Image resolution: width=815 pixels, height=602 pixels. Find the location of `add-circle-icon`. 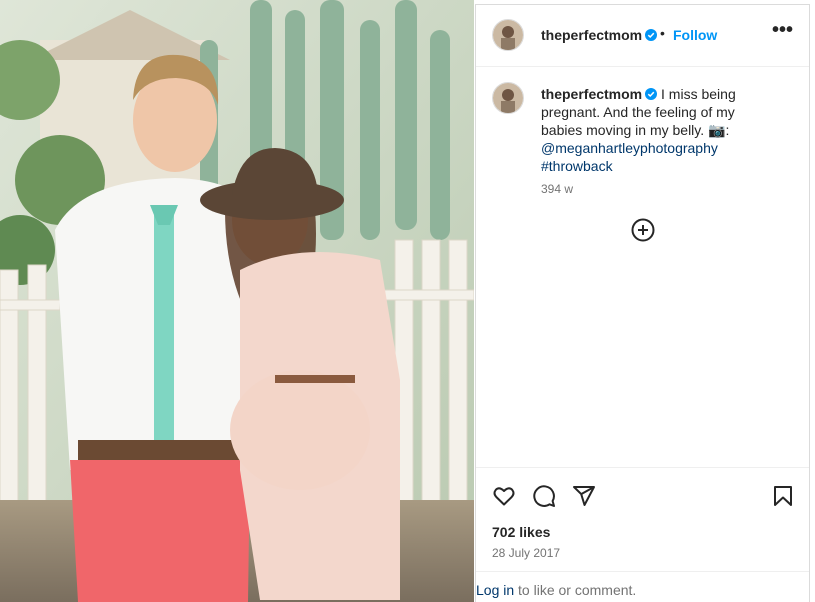

add-circle-icon is located at coordinates (643, 230).